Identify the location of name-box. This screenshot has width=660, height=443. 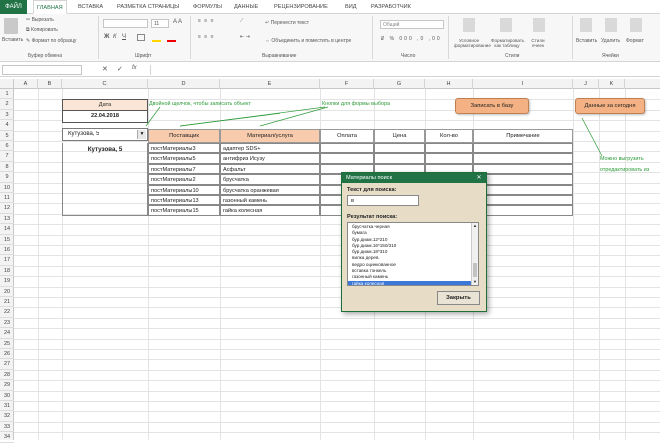
(42, 70).